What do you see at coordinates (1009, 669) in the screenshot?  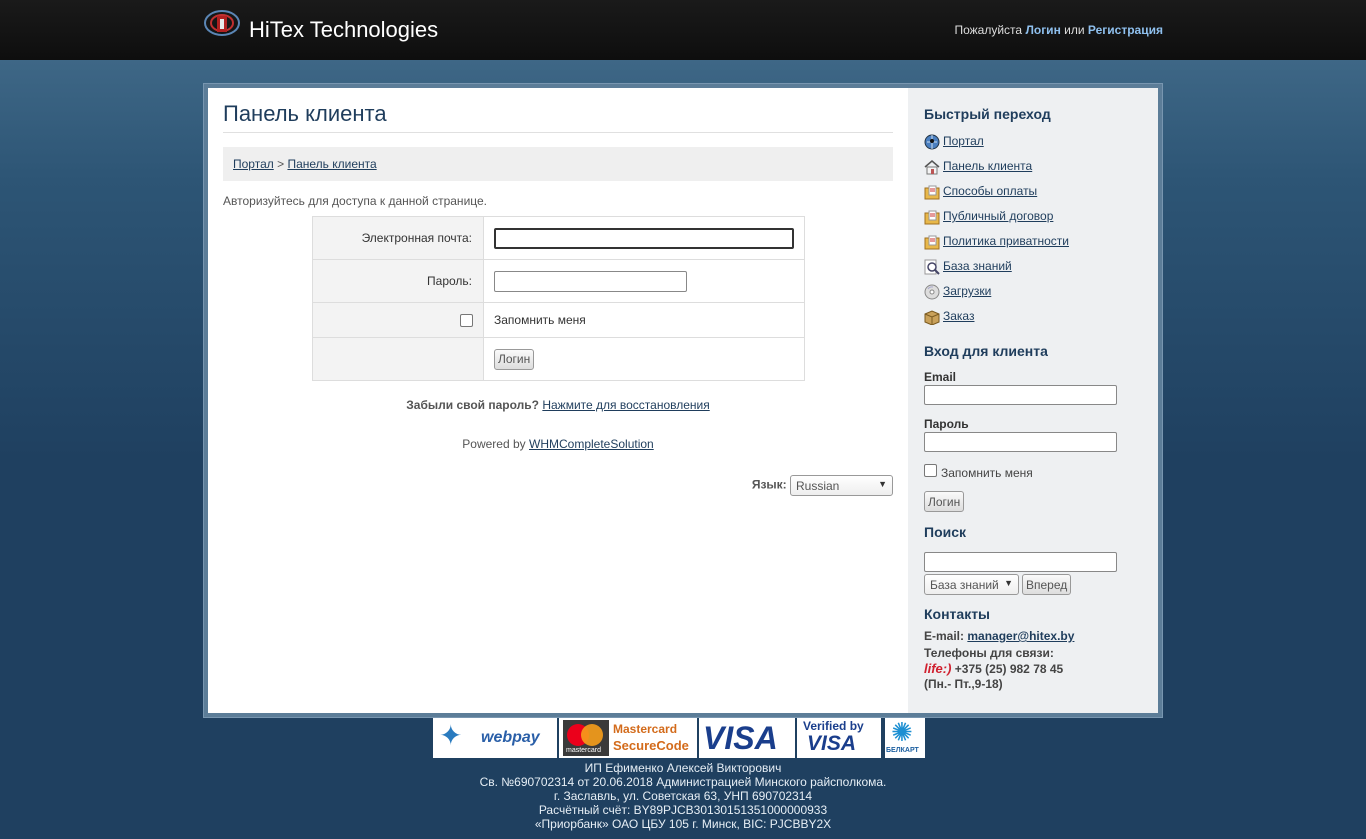 I see `contacts-phone: +375 (25) 982 78 45` at bounding box center [1009, 669].